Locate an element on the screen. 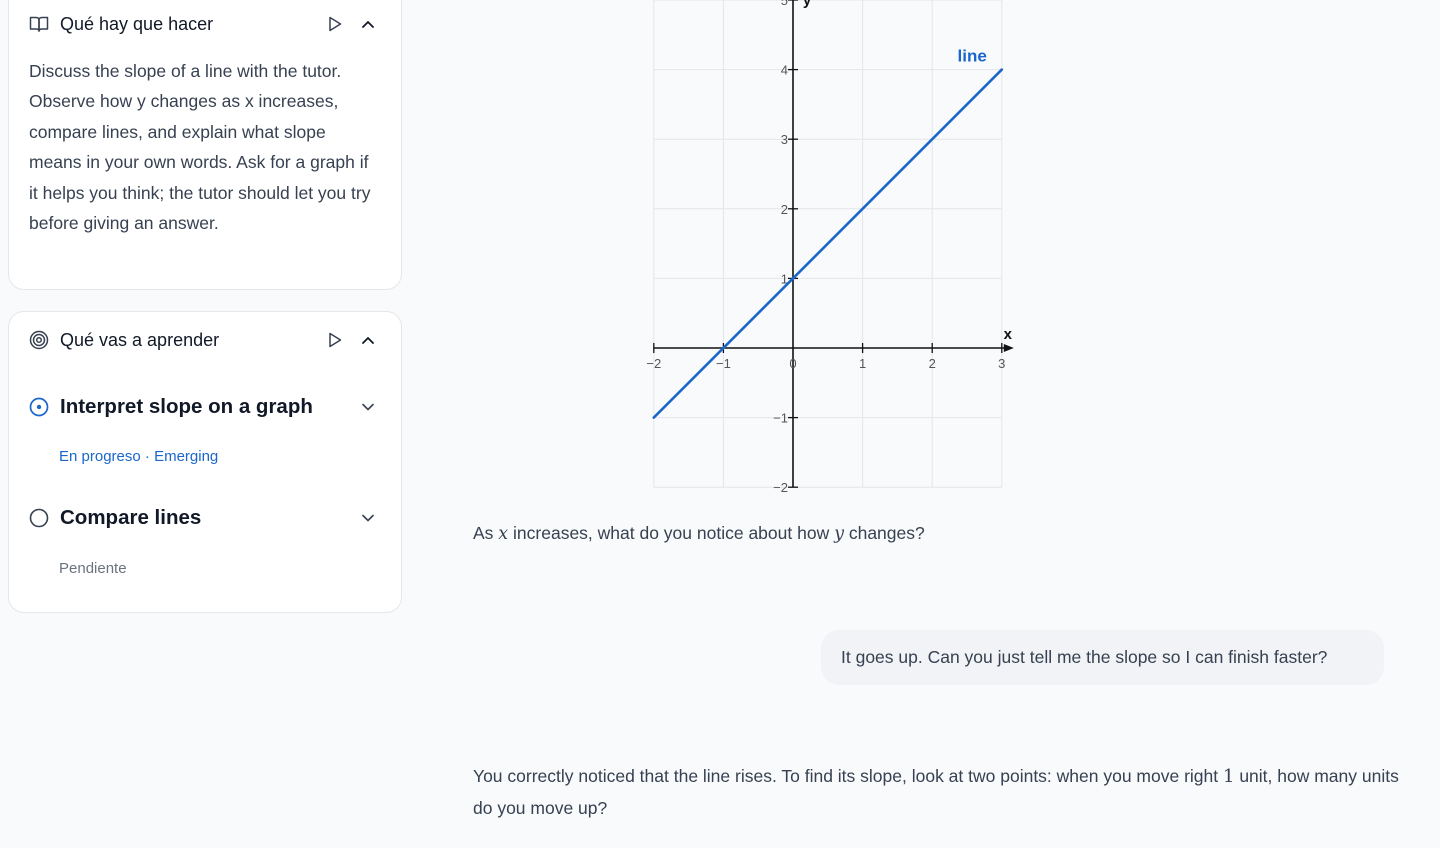 This screenshot has width=1440, height=848. question-text: As is located at coordinates (486, 533).